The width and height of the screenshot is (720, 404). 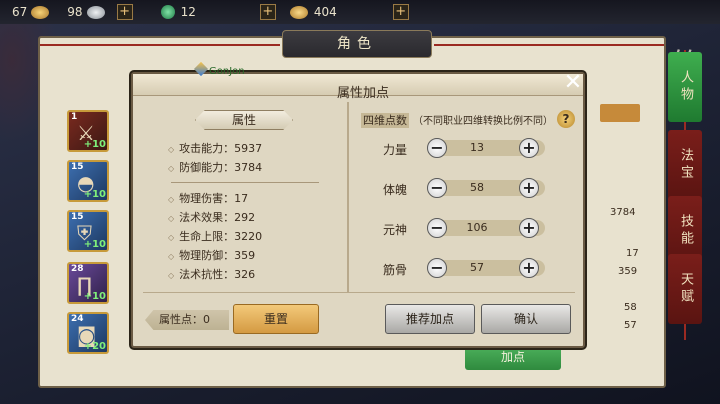 What do you see at coordinates (245, 182) in the screenshot?
I see `stats-divider` at bounding box center [245, 182].